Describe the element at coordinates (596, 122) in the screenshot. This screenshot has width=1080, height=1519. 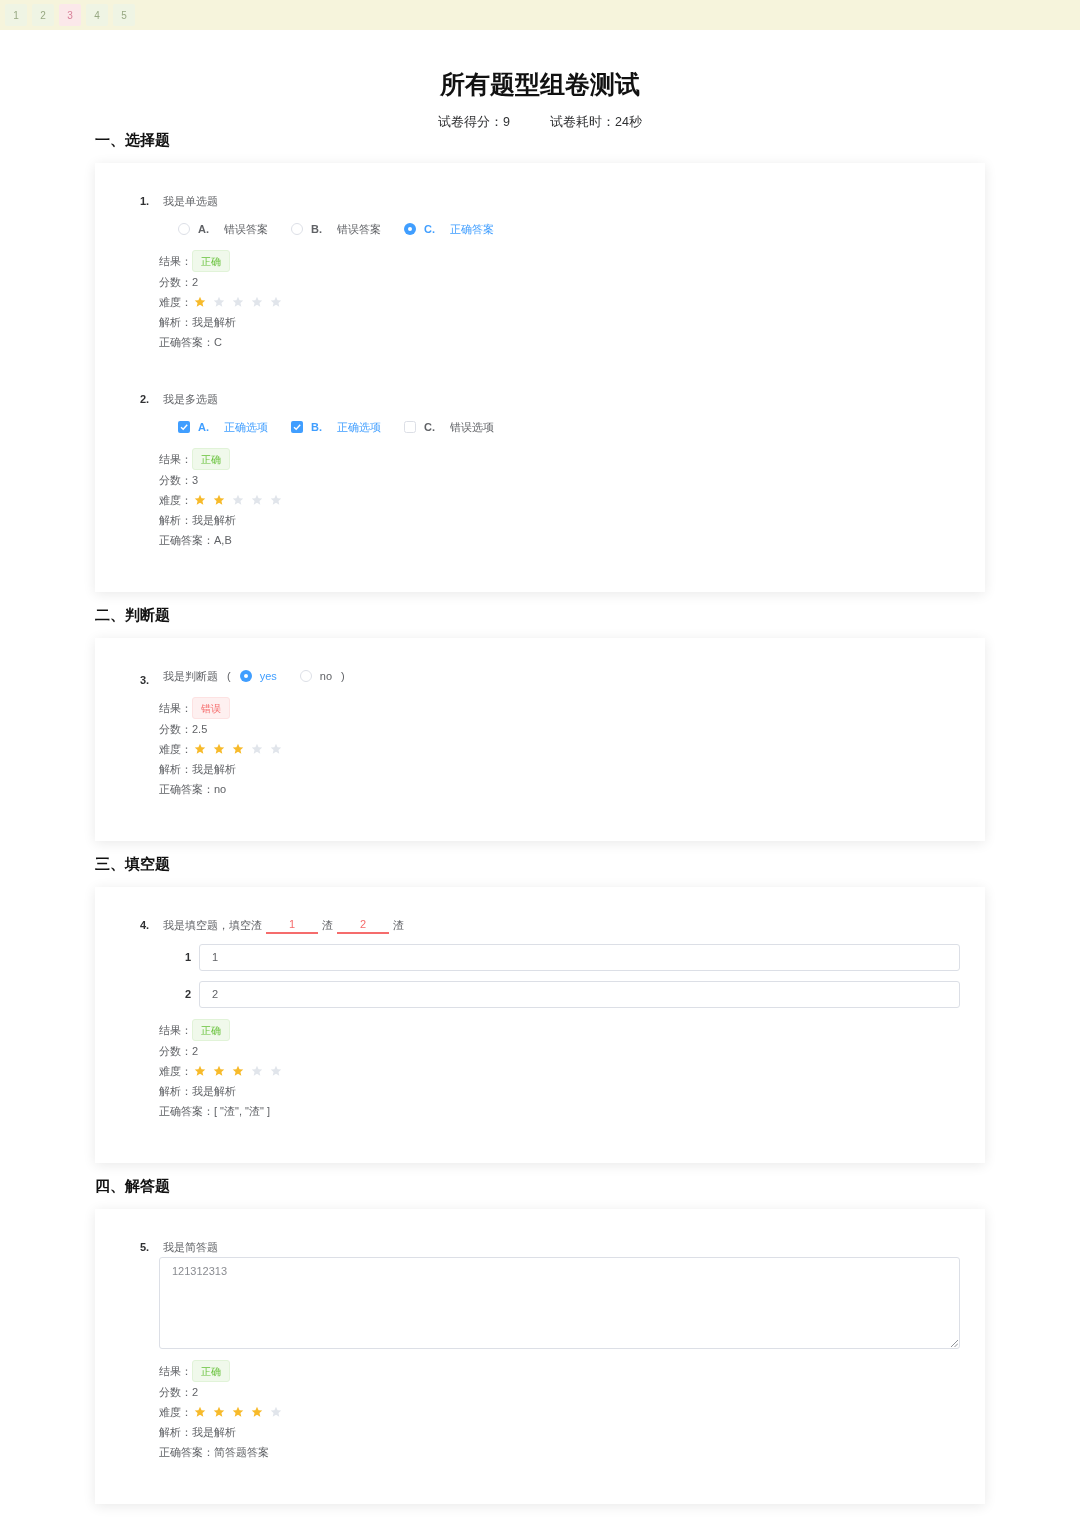
I see `summary-text: 试卷耗时：24秒` at that location.